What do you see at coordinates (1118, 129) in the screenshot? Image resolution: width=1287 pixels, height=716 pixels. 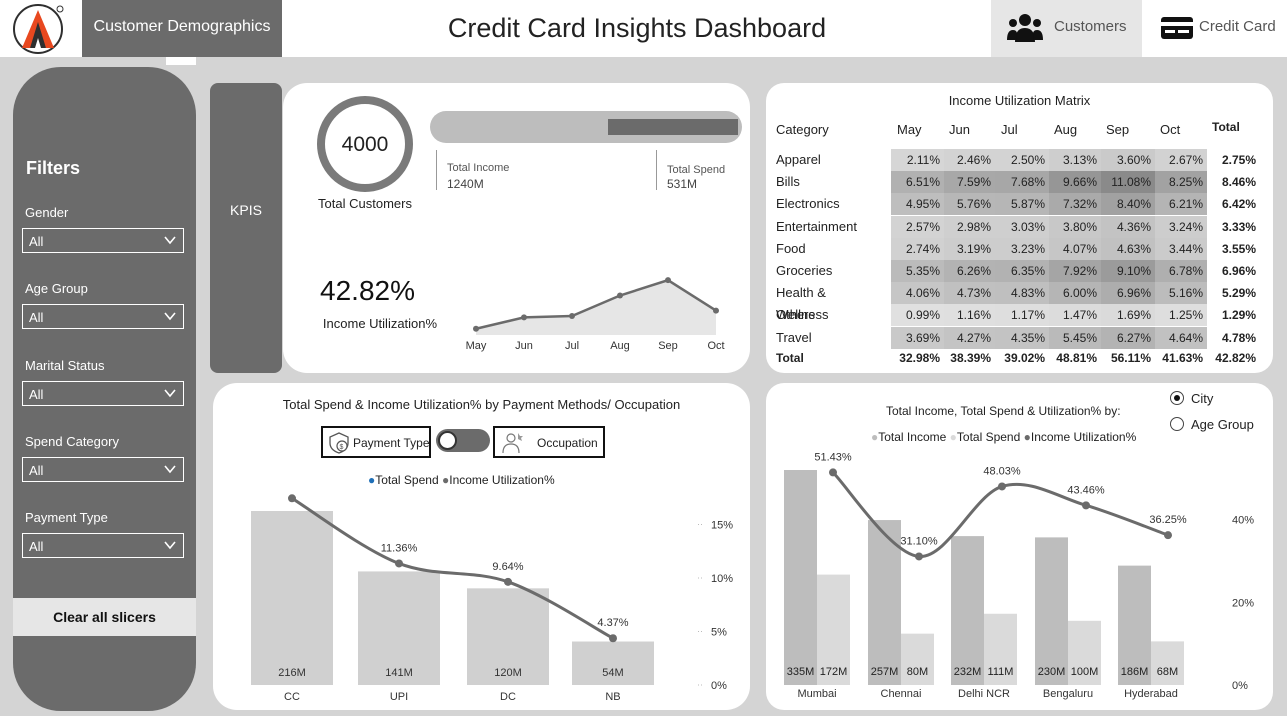 I see `matrix-header-cell: Sep` at bounding box center [1118, 129].